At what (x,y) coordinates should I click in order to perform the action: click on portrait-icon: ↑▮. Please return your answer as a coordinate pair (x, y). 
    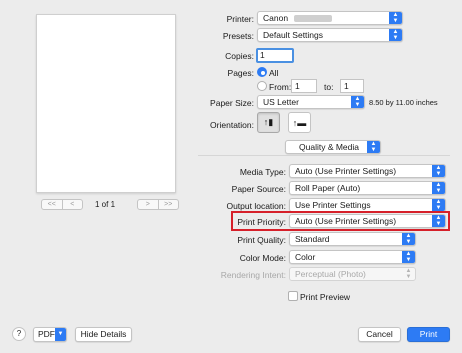
    Looking at the image, I should click on (268, 122).